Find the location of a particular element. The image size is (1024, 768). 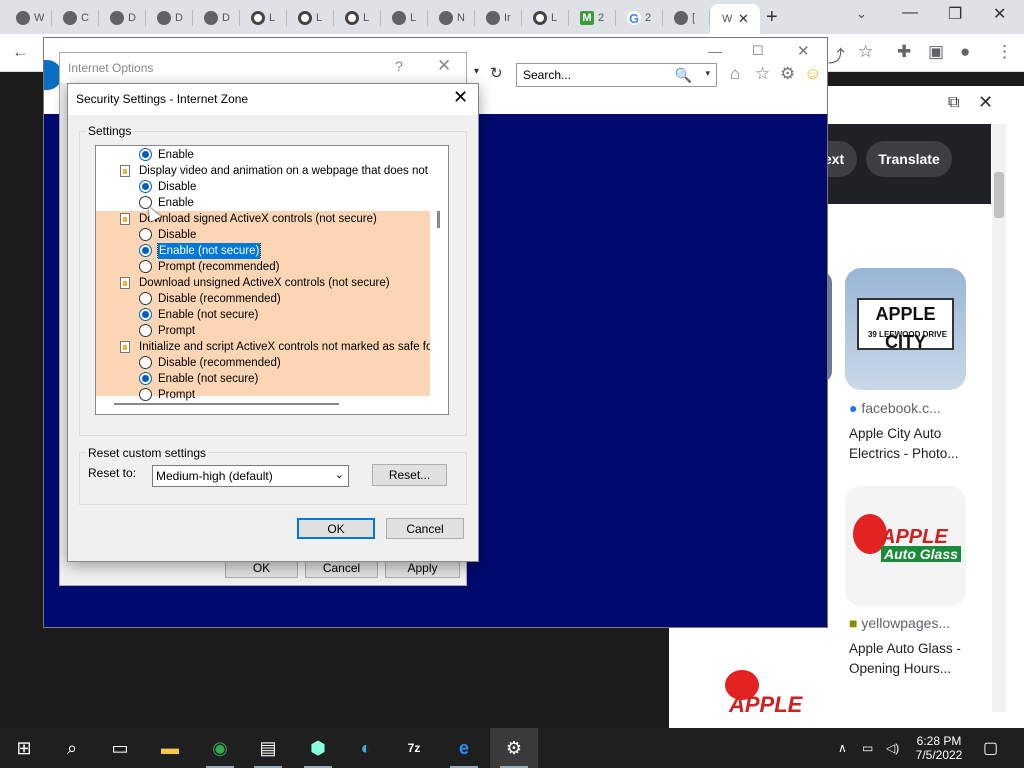

result-image-apple-city: APPLE CITY 39 LEEWOOD DRIVE is located at coordinates (905, 329).